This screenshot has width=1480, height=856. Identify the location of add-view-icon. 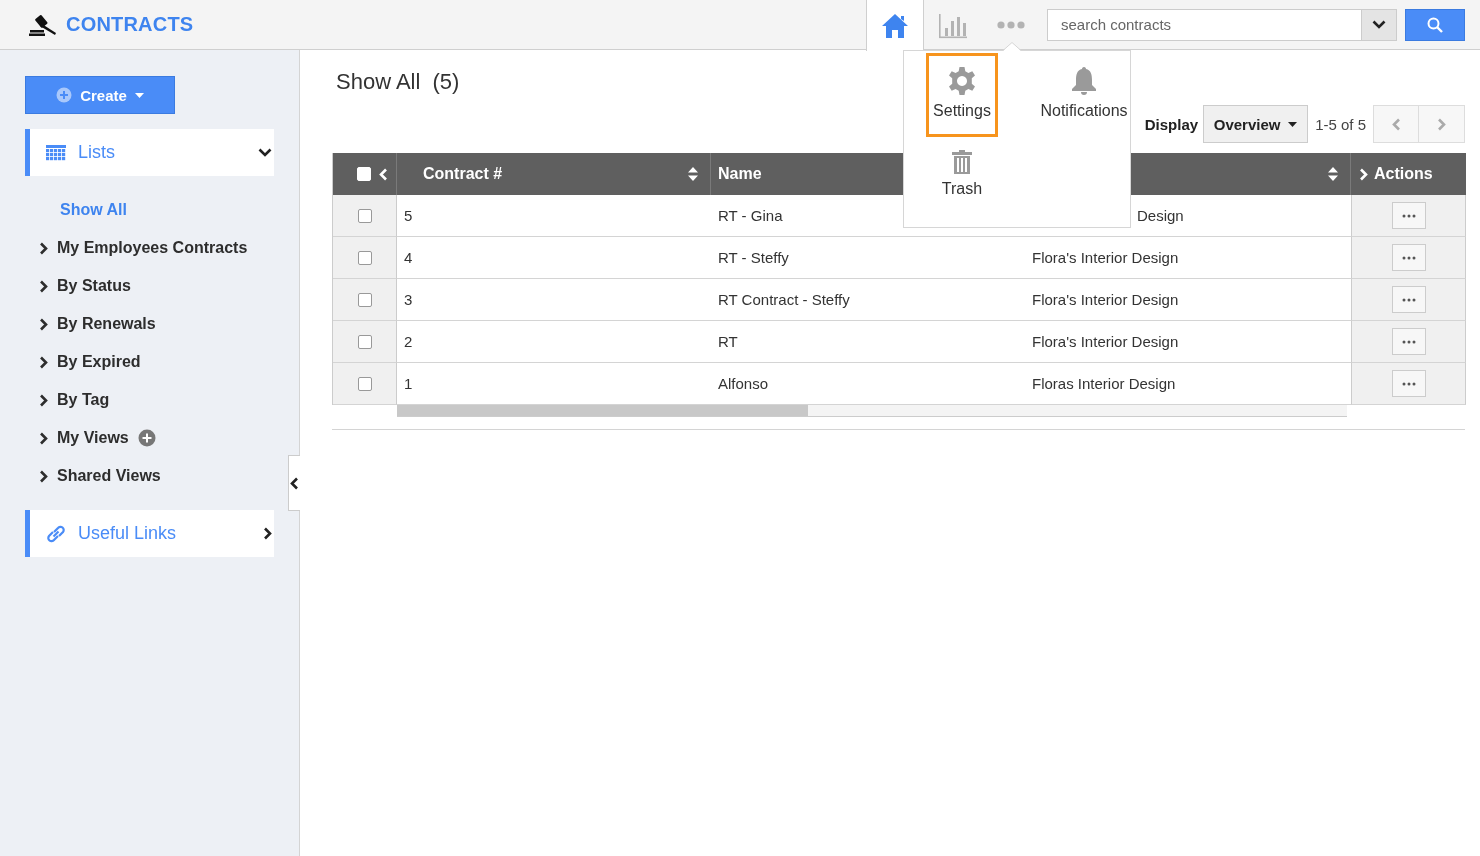
(146, 438).